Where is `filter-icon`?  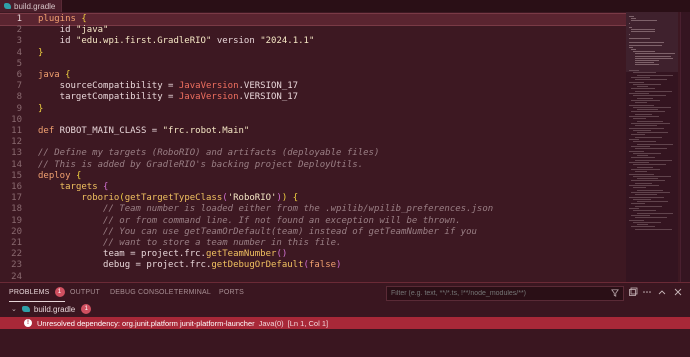 filter-icon is located at coordinates (615, 293).